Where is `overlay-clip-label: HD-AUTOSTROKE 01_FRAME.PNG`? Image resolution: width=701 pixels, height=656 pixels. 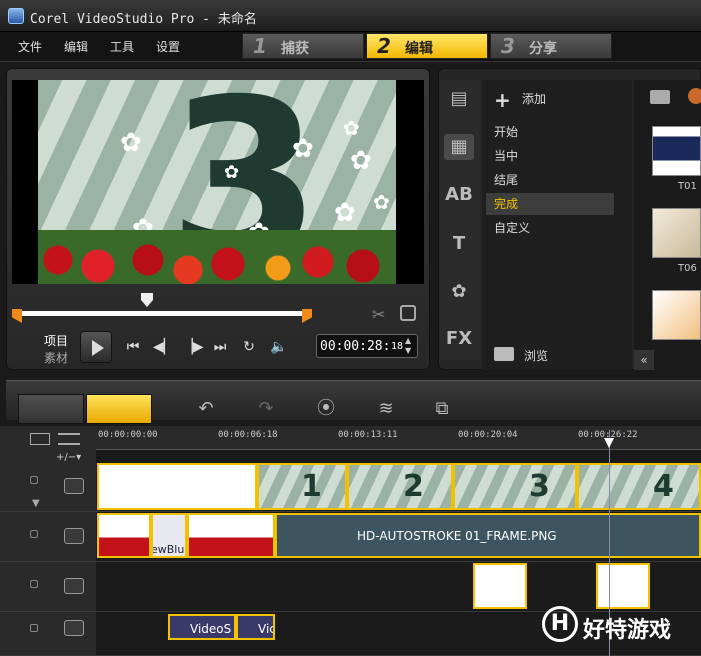
overlay-clip-label: HD-AUTOSTROKE 01_FRAME.PNG is located at coordinates (457, 536).